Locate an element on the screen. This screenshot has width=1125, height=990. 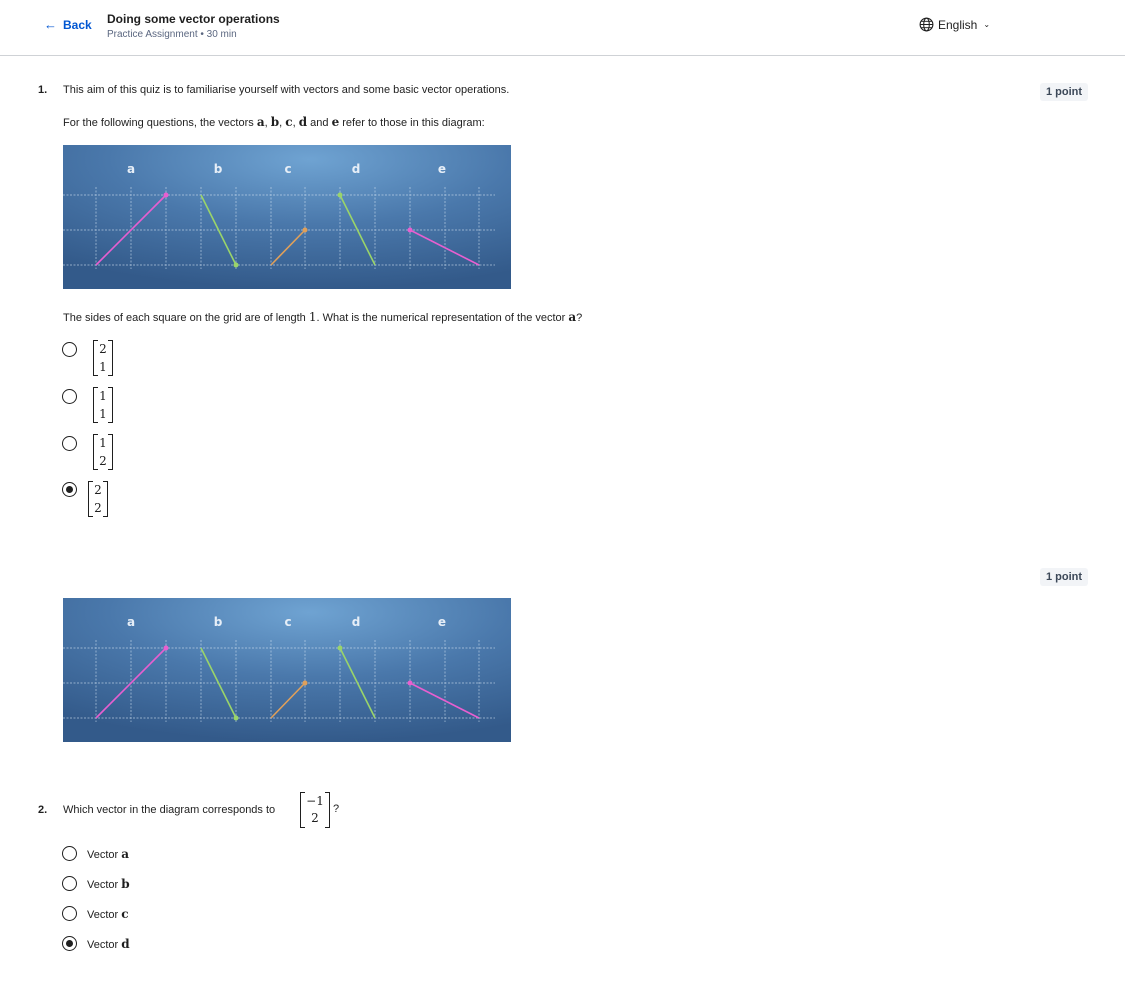
q2-option-d-radio is located at coordinates (69, 943).